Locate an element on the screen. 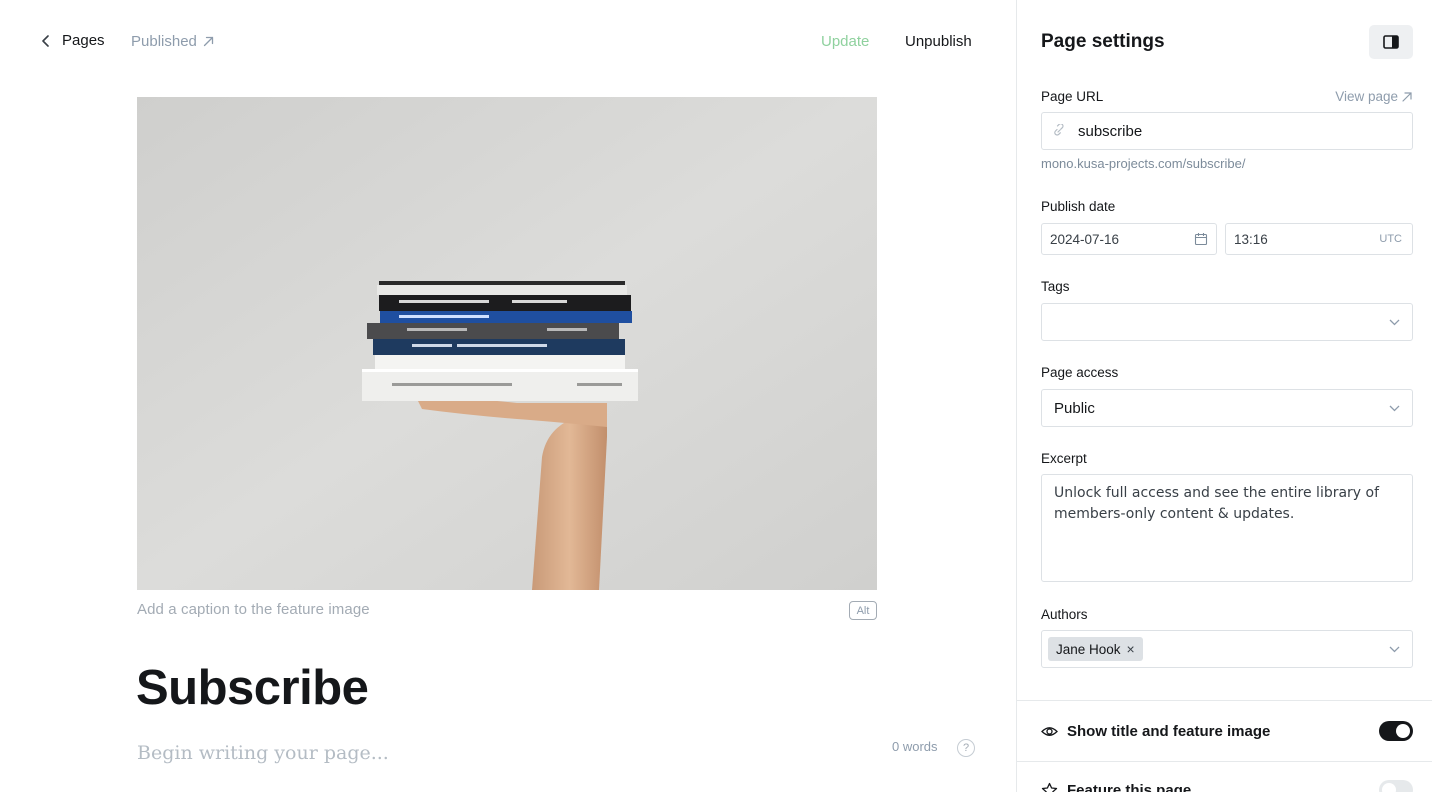 This screenshot has width=1432, height=792. back-to-pages-link: Pages is located at coordinates (72, 40).